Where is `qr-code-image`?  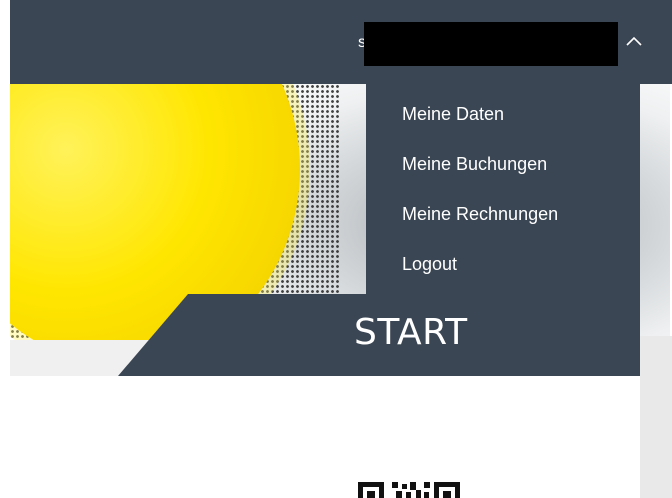 qr-code-image is located at coordinates (409, 490).